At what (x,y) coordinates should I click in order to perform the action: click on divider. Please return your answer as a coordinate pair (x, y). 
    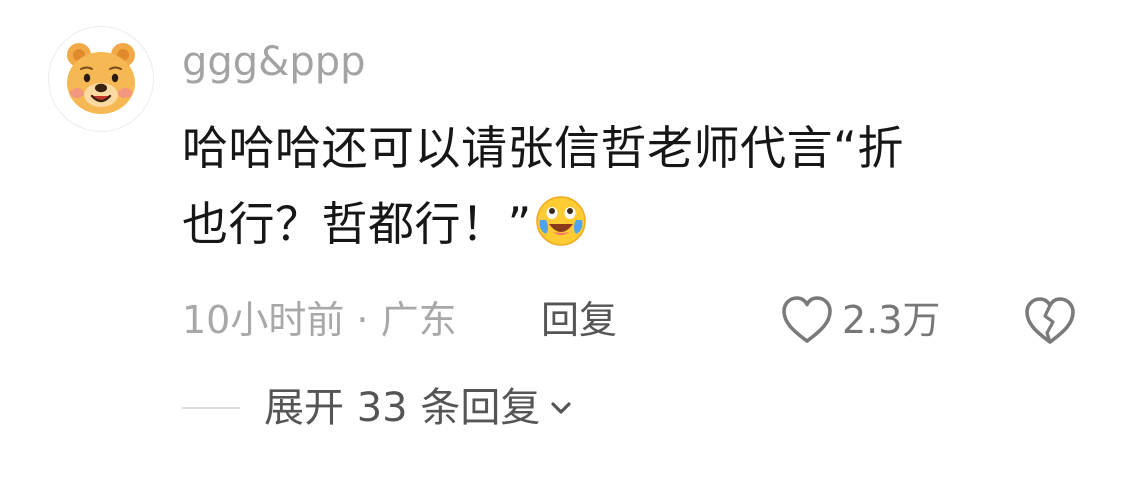
    Looking at the image, I should click on (211, 408).